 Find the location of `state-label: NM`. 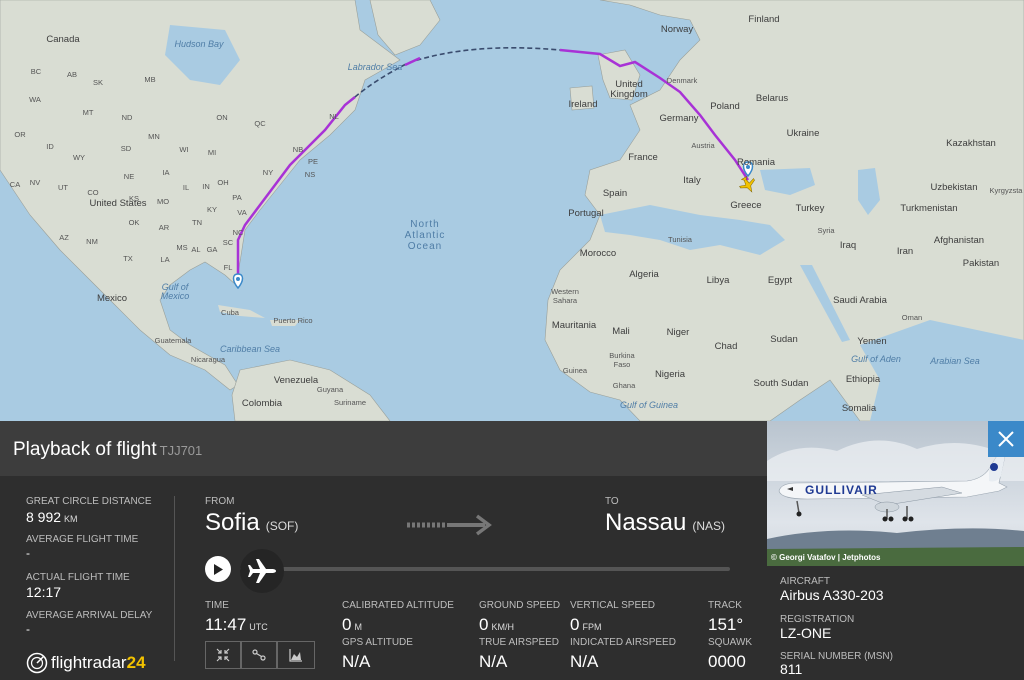

state-label: NM is located at coordinates (92, 241).